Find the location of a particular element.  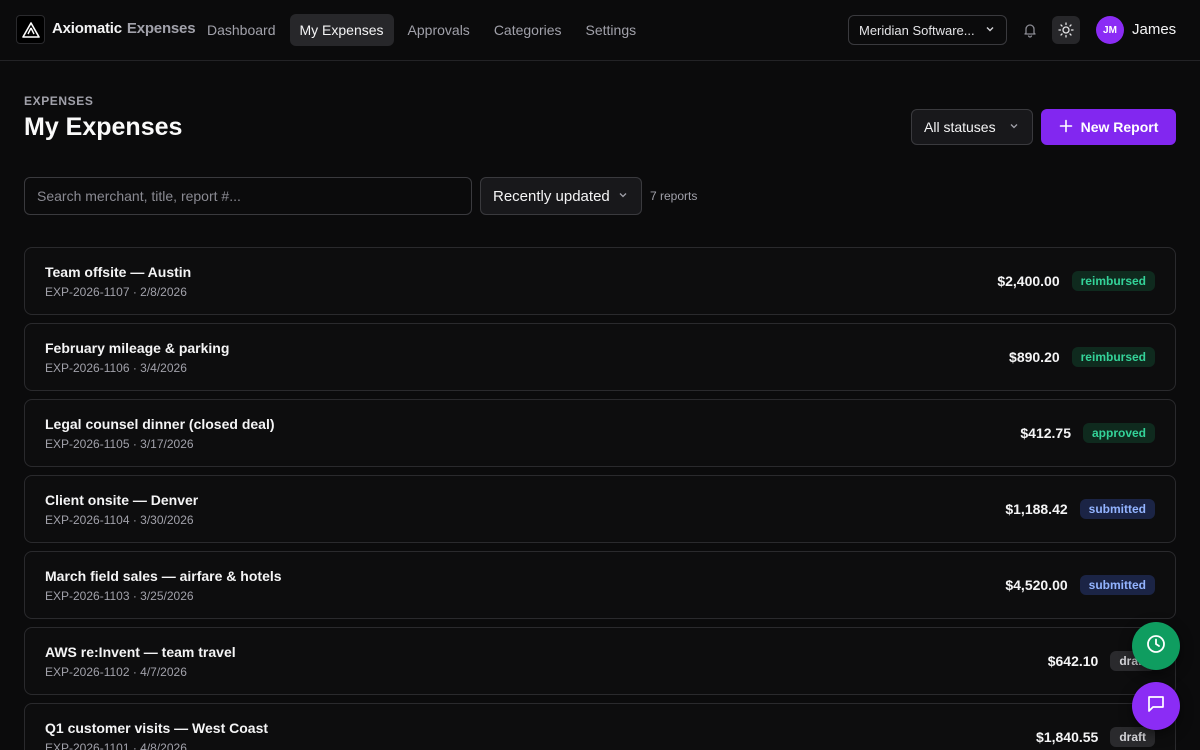

status-badge: approved is located at coordinates (1118, 433).